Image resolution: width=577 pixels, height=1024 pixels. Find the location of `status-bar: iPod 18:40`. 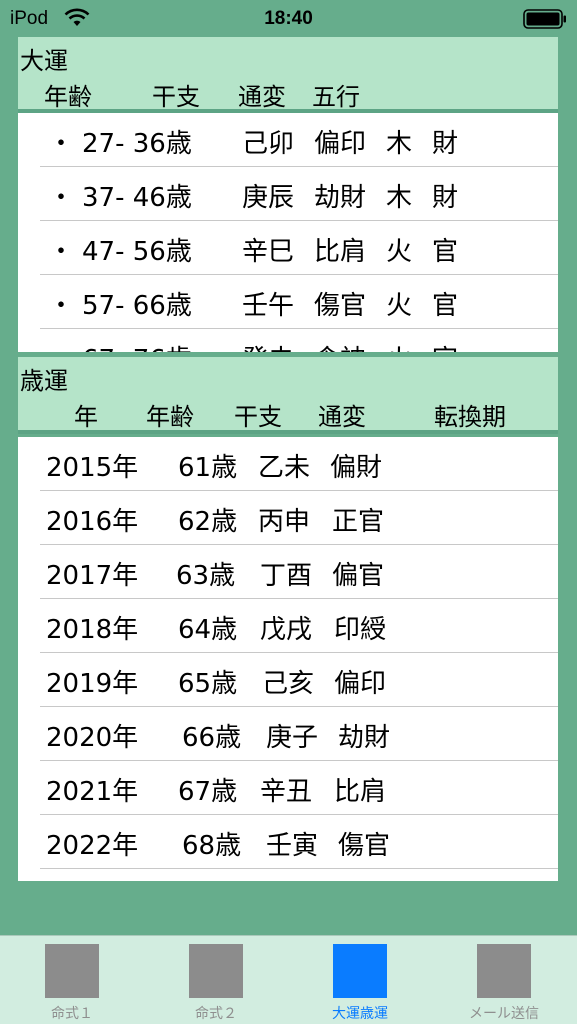

status-bar: iPod 18:40 is located at coordinates (288, 18).